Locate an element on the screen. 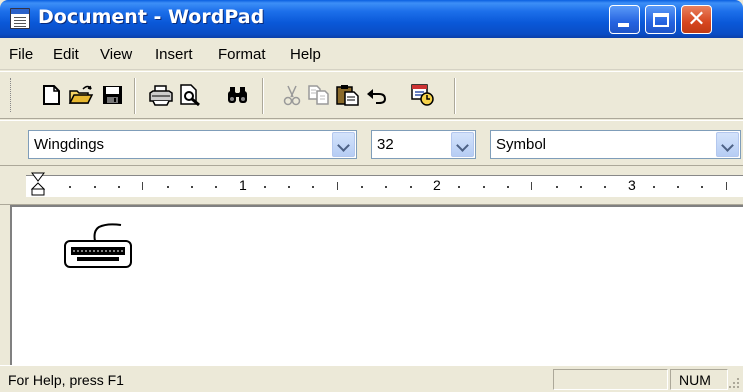  paste-icon is located at coordinates (348, 95).